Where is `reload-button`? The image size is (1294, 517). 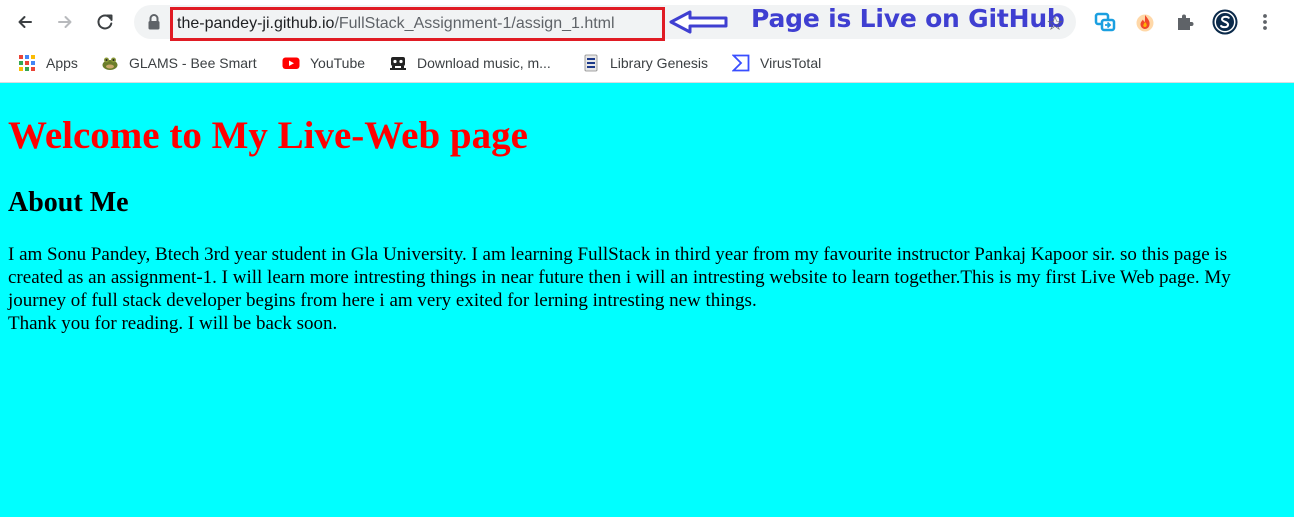
reload-button is located at coordinates (105, 22).